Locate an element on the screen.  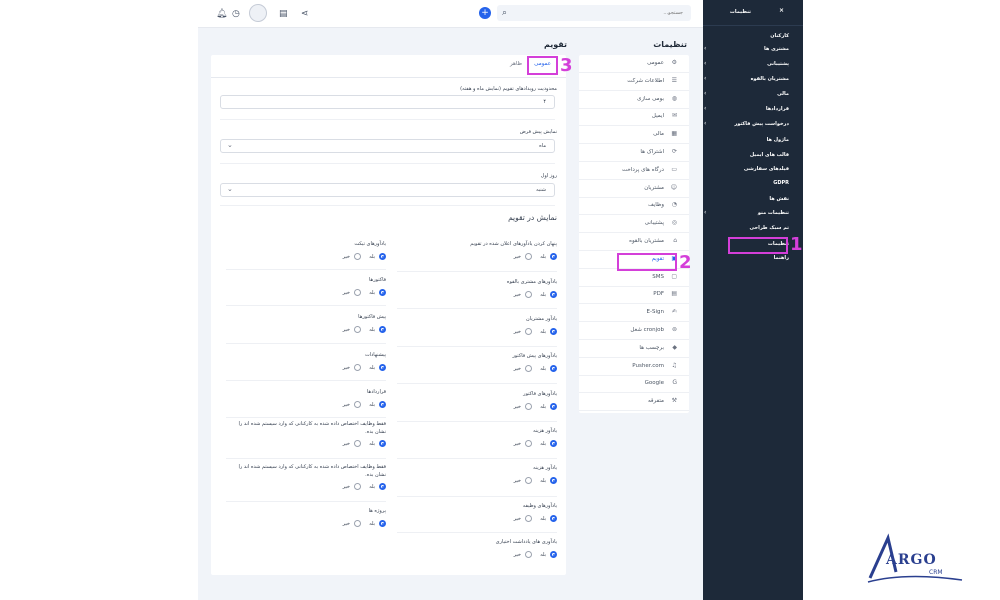
settings-menu-item: G Google is located at coordinates (634, 384).